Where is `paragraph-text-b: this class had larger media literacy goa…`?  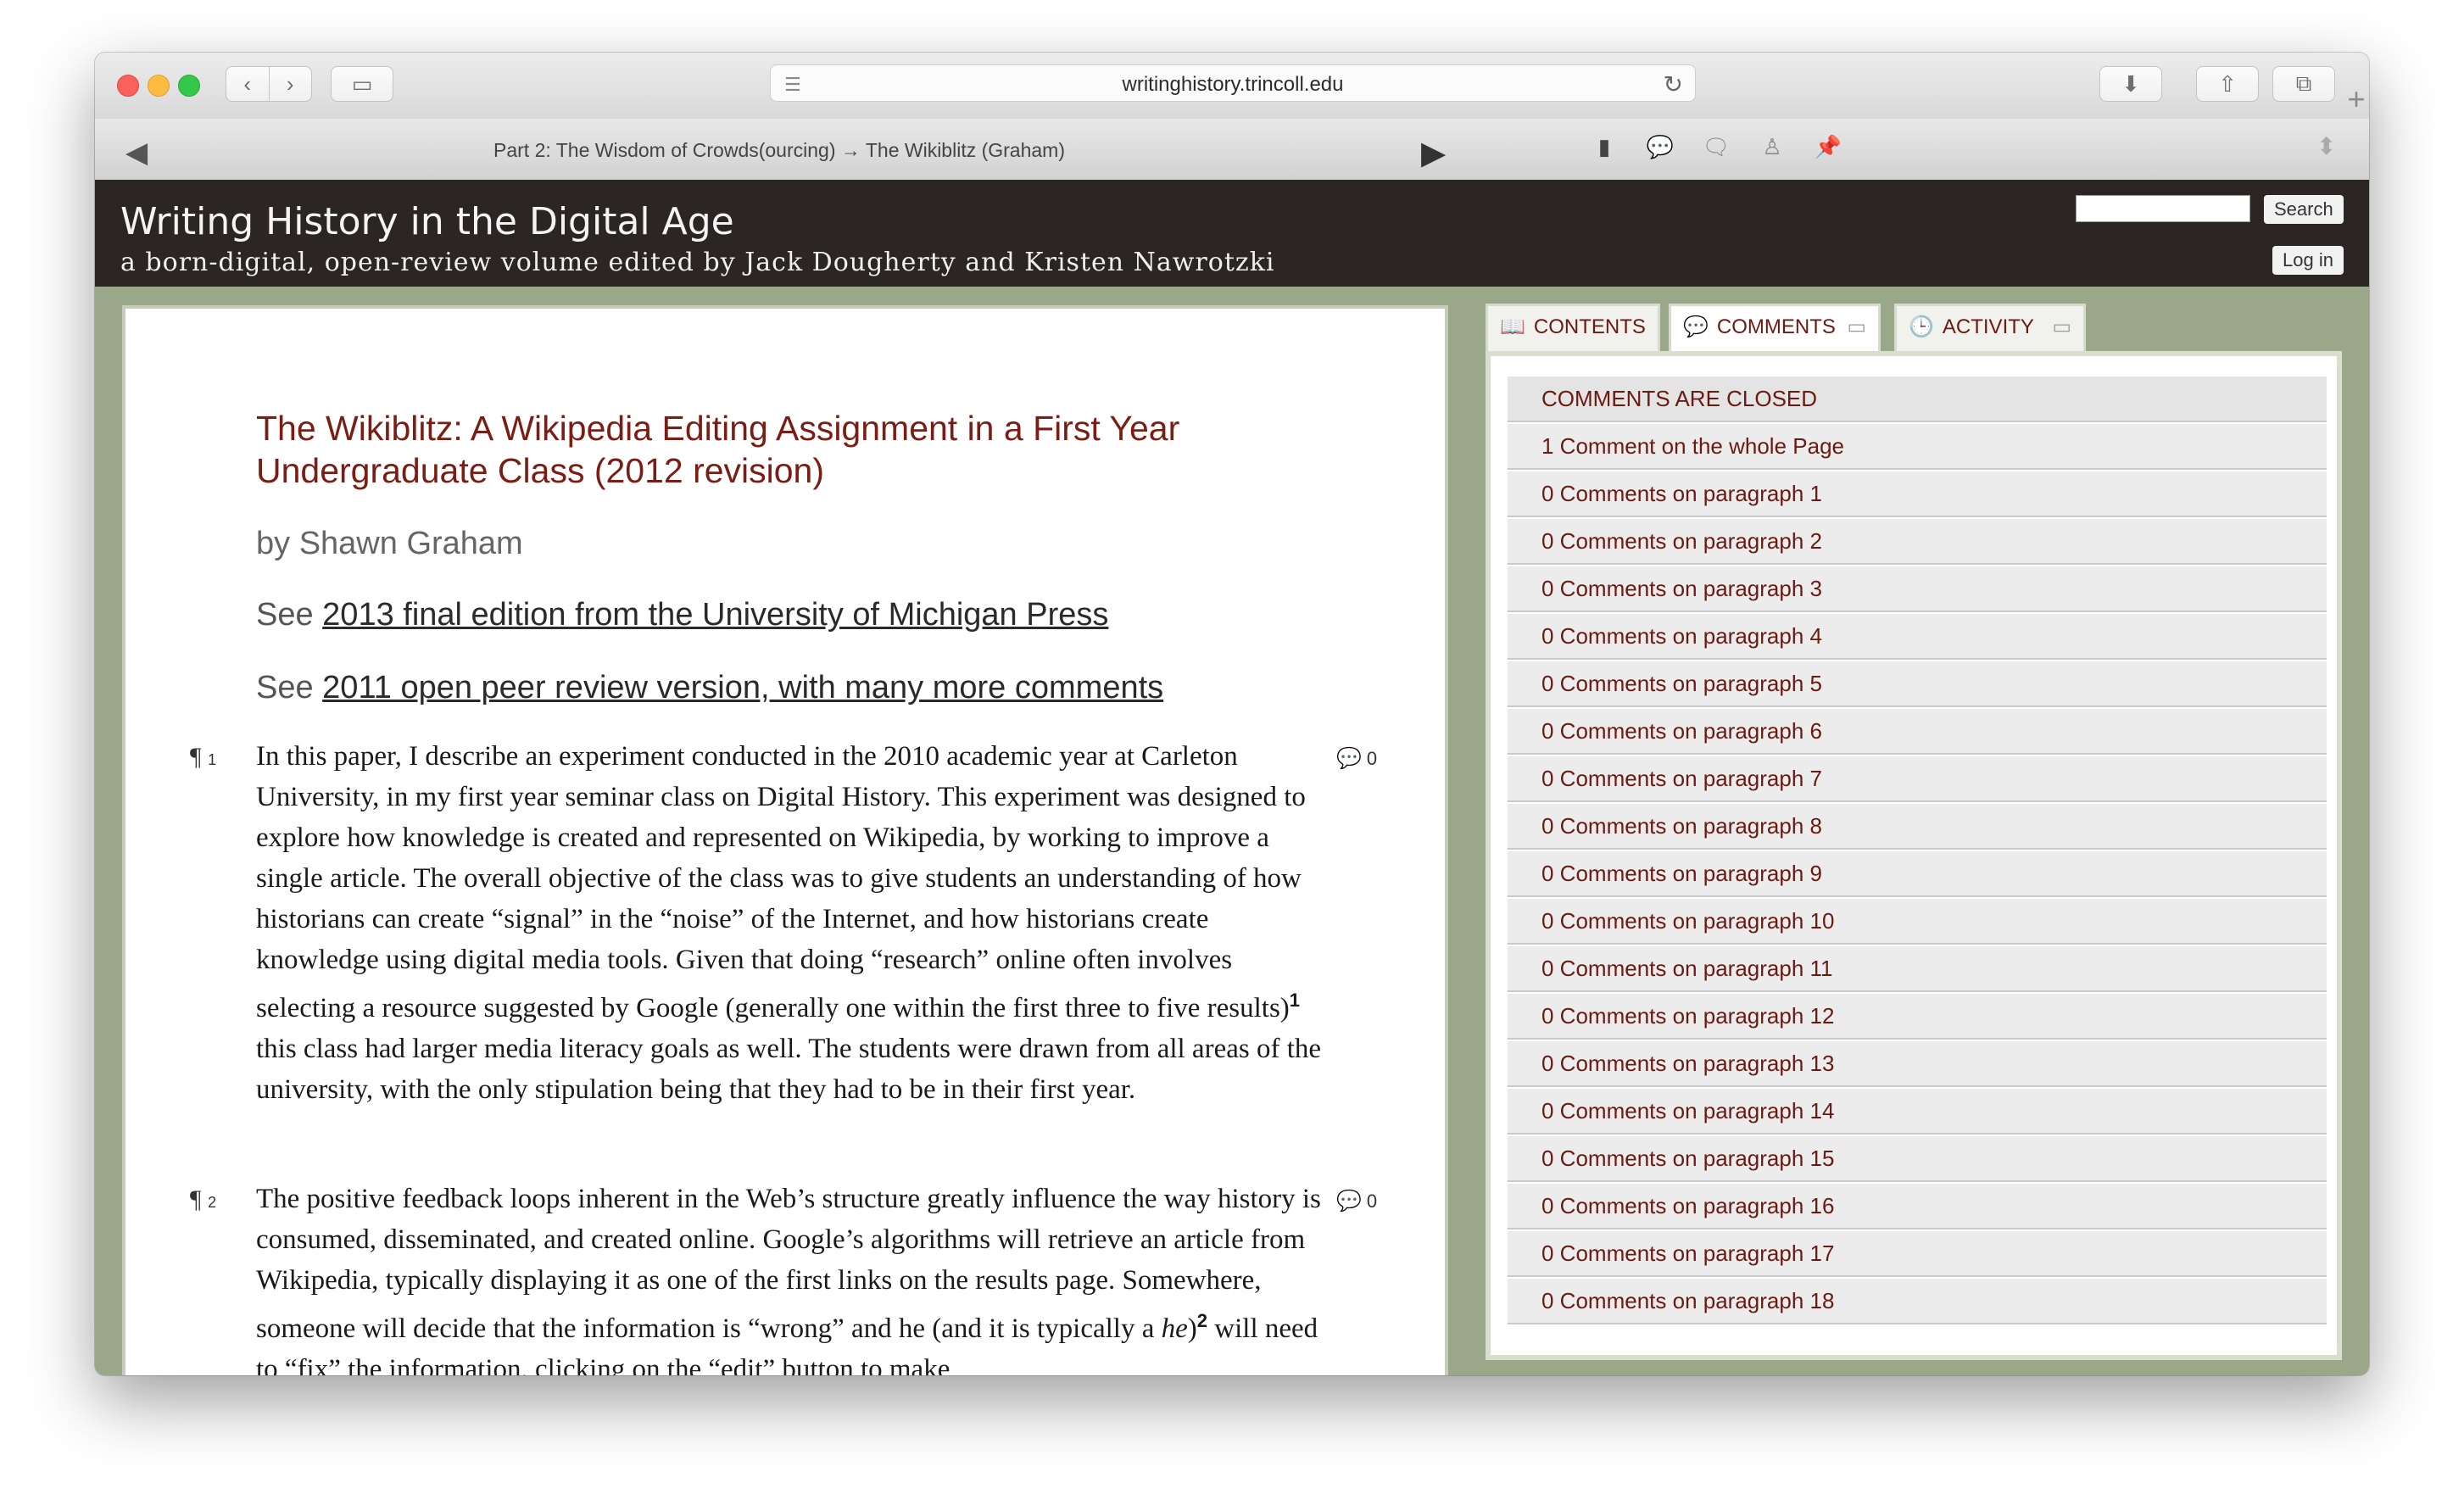 paragraph-text-b: this class had larger media literacy goa… is located at coordinates (789, 1069).